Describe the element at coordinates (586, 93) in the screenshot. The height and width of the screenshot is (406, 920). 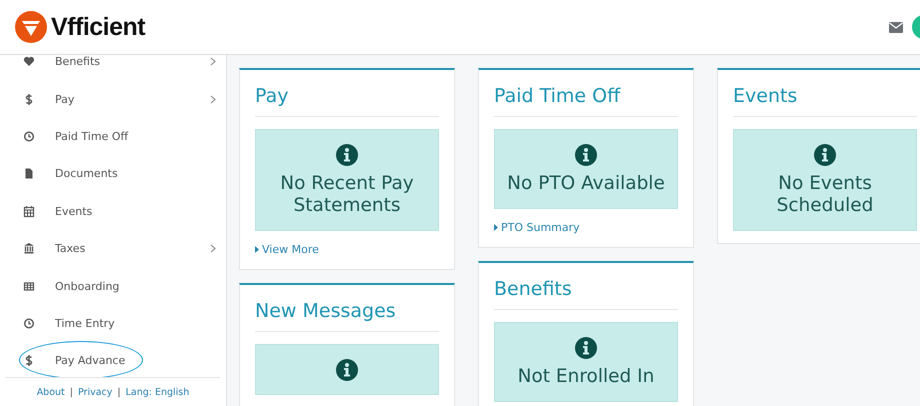
I see `card-title: Paid Time Off` at that location.